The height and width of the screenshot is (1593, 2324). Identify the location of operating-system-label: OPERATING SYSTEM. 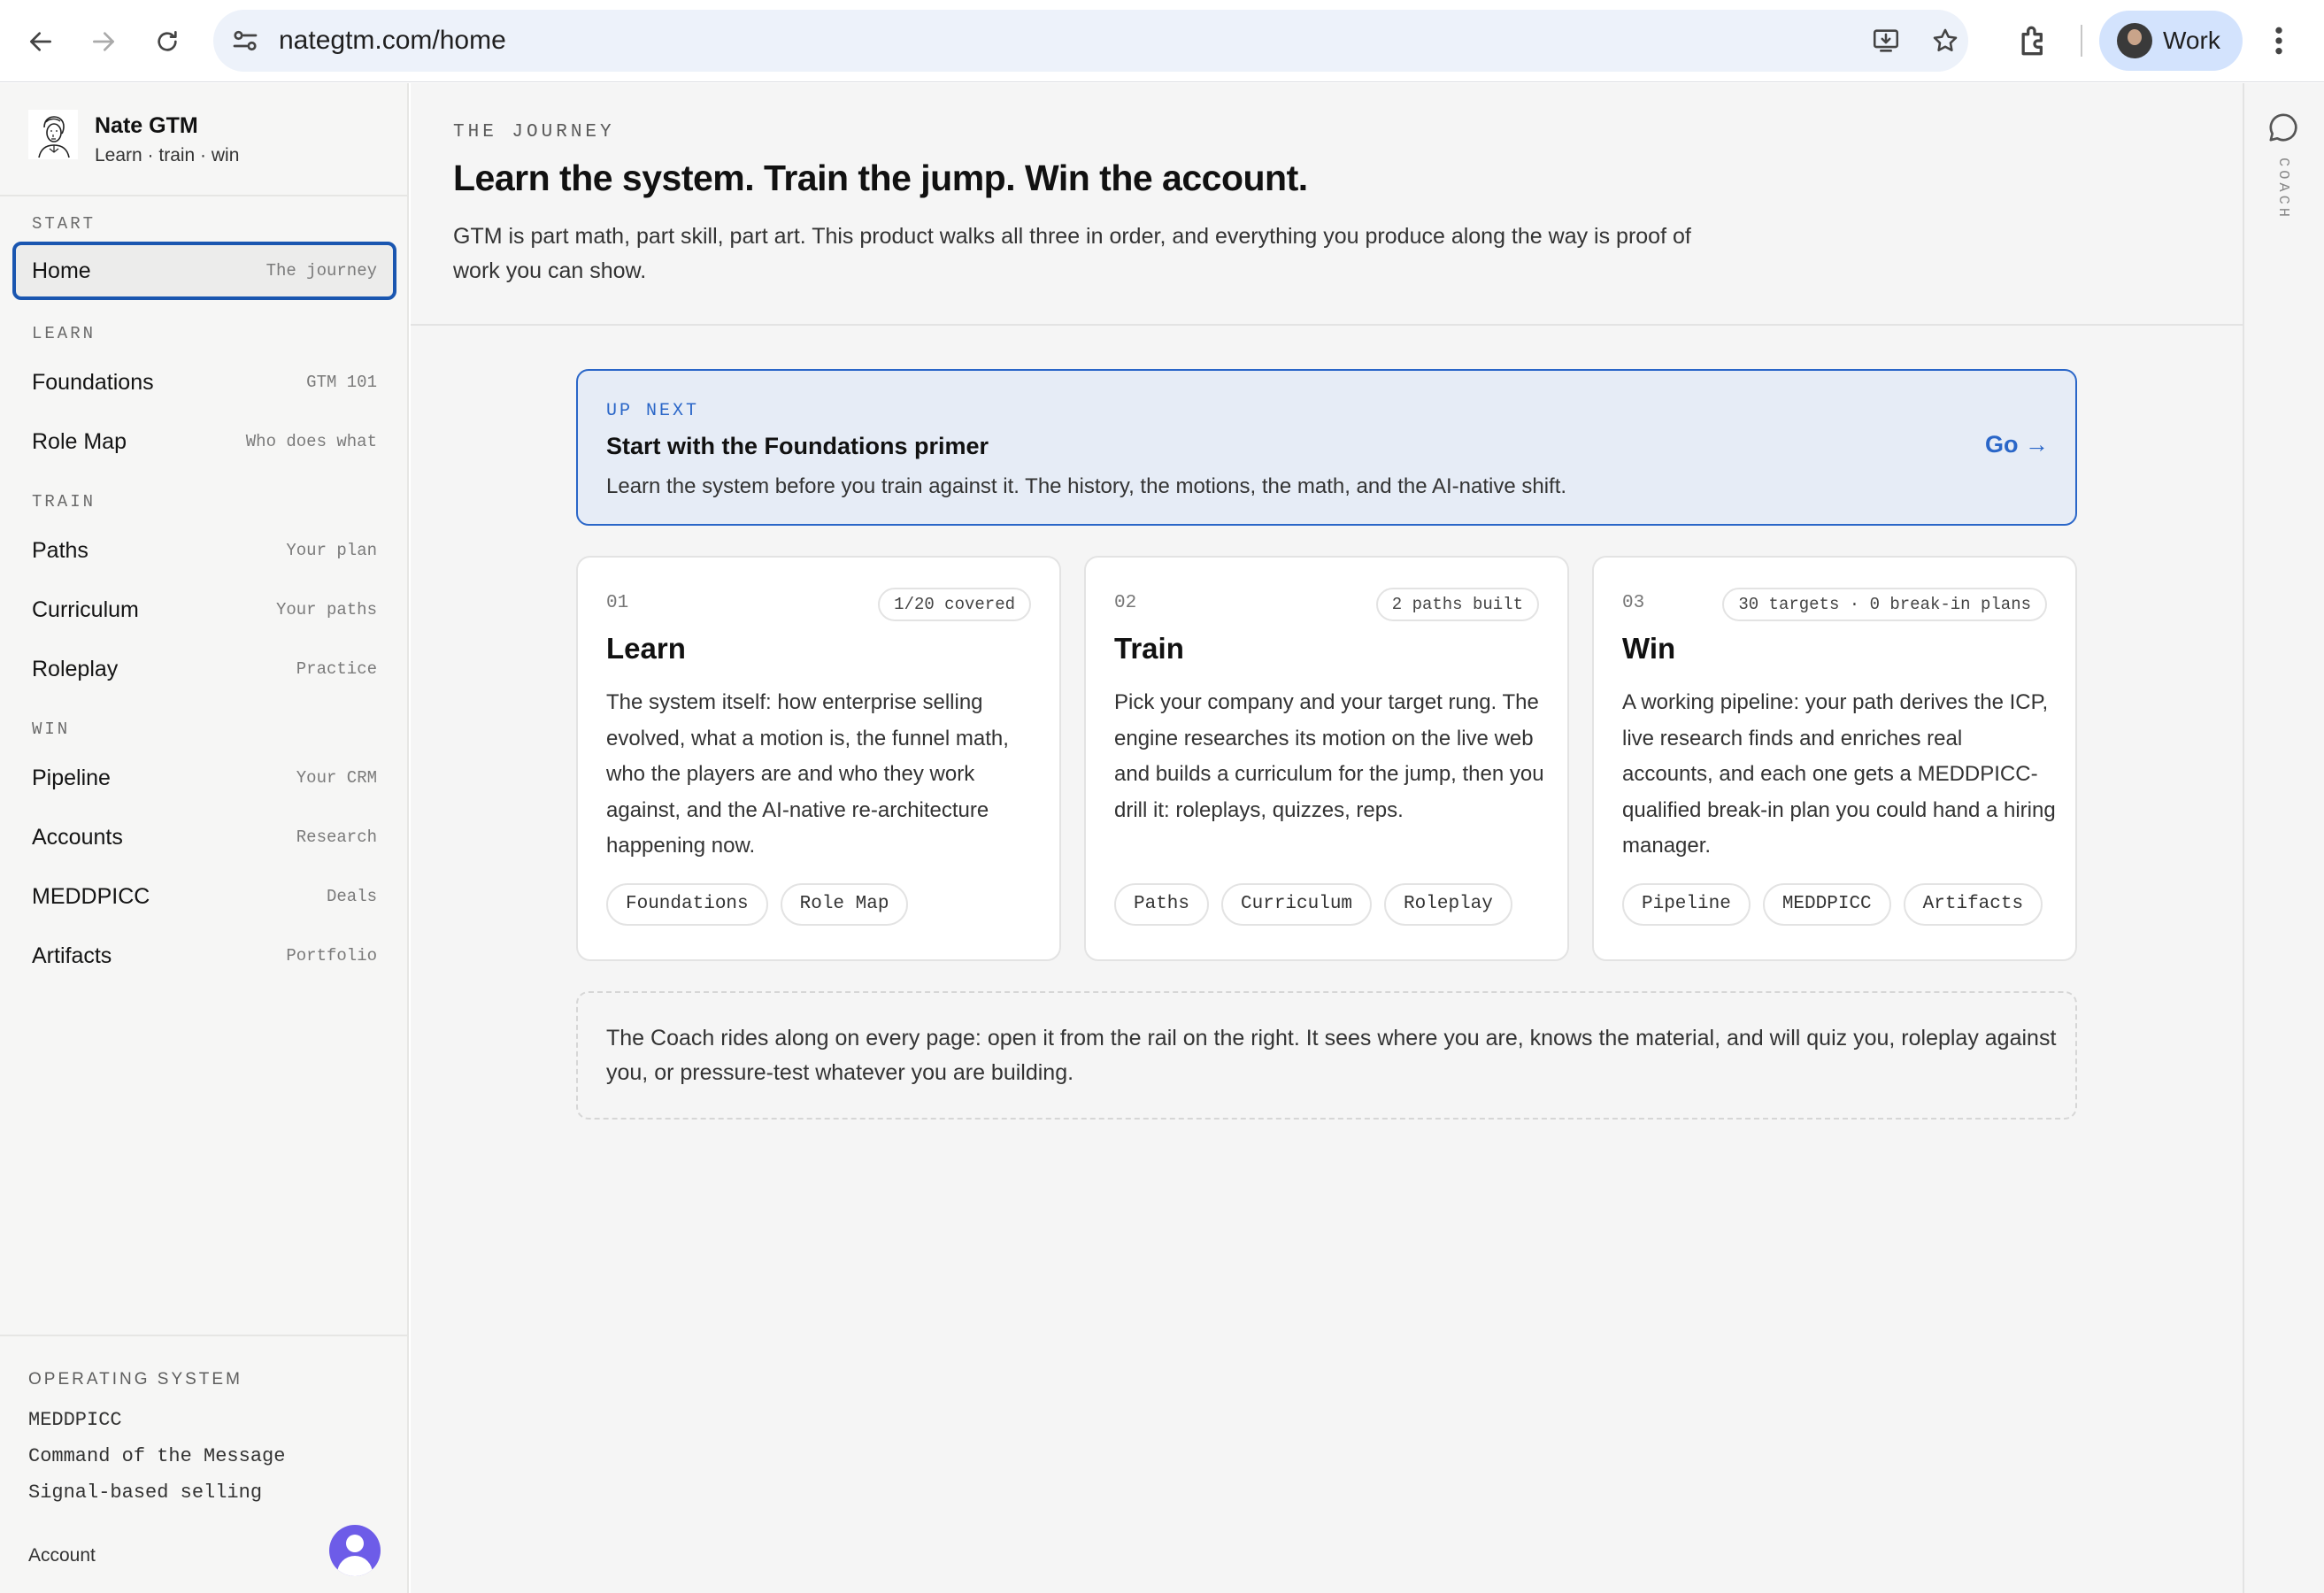
(135, 1379).